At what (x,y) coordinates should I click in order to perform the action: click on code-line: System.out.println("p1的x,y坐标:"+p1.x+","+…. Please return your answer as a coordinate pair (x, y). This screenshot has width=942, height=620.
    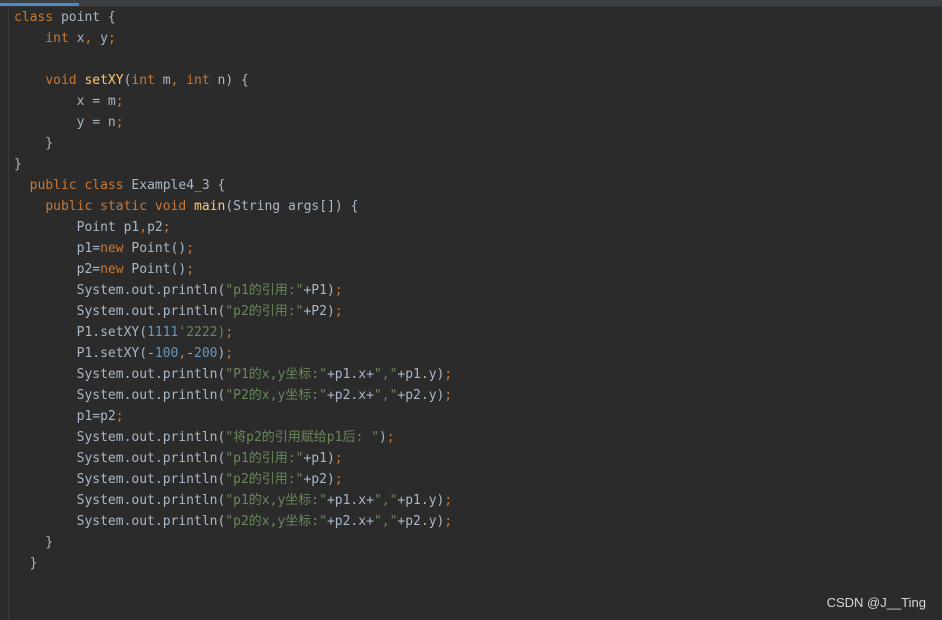
    Looking at the image, I should click on (474, 500).